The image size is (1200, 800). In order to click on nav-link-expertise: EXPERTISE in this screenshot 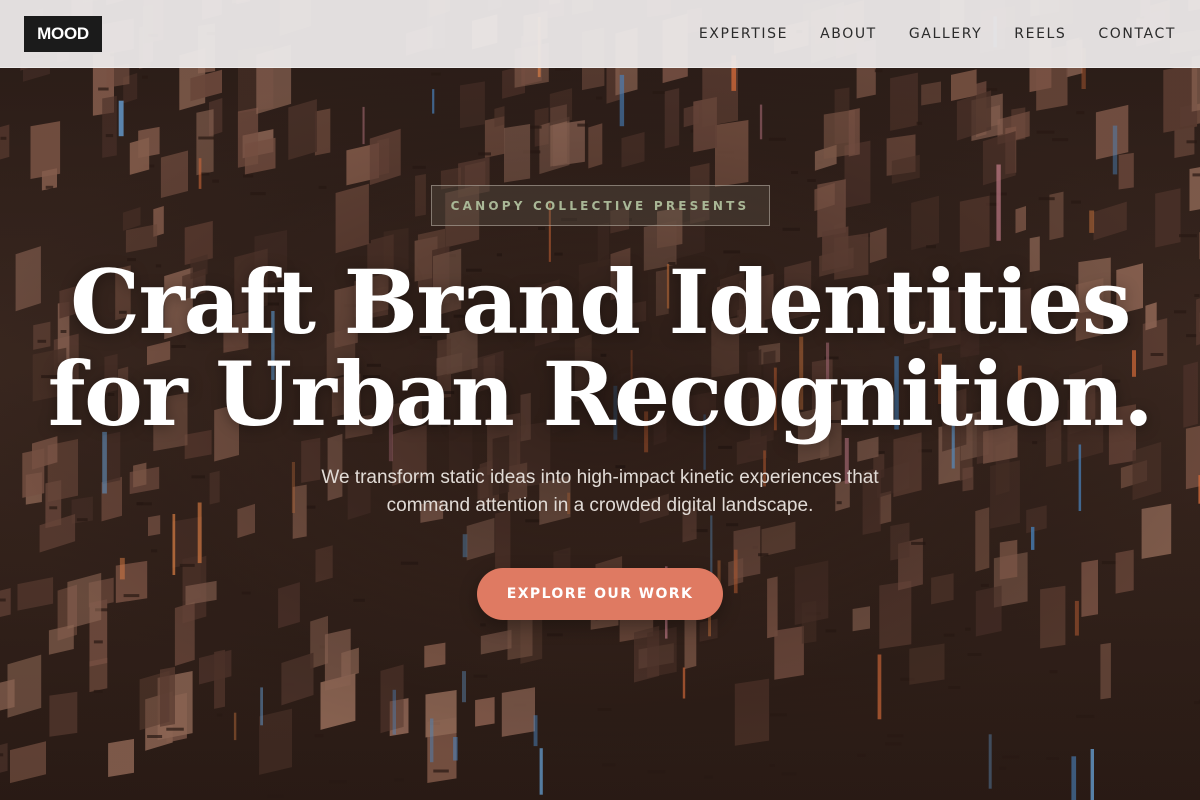, I will do `click(743, 34)`.